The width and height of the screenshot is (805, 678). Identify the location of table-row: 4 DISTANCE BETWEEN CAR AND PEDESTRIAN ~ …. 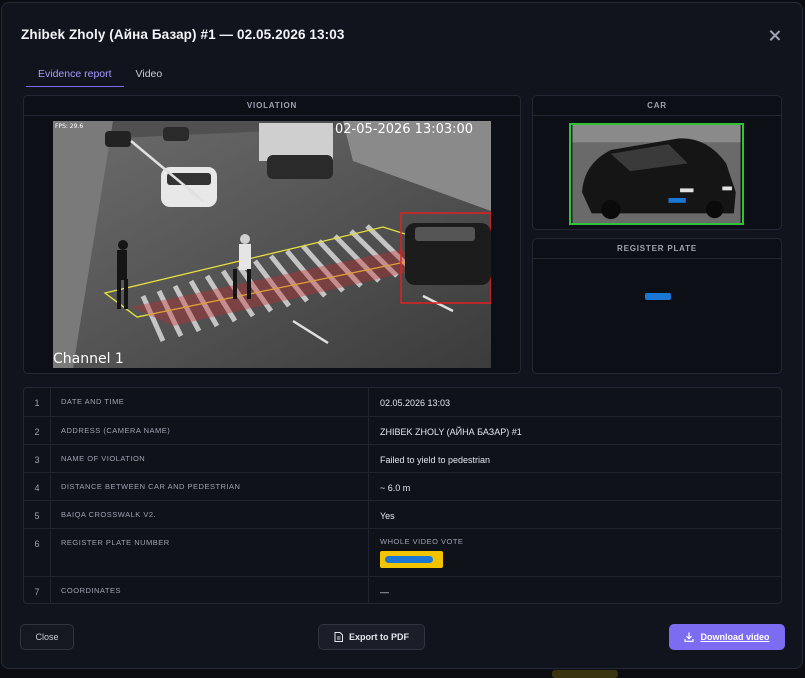
(402, 487).